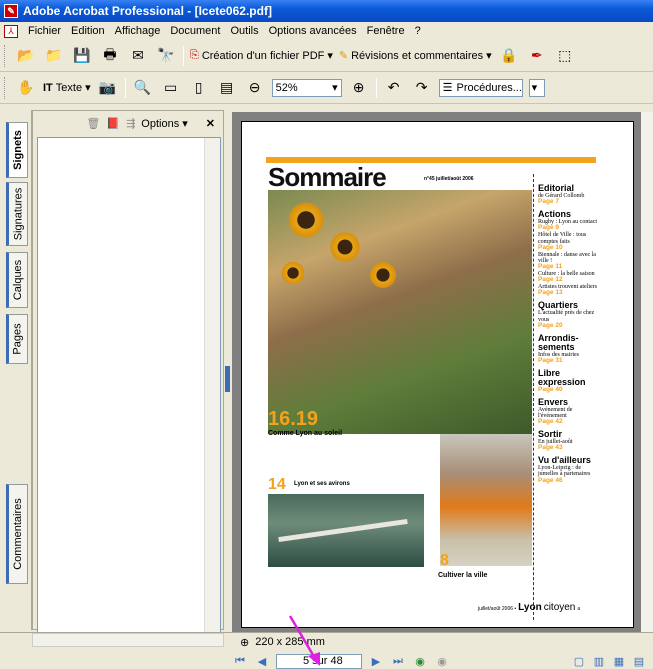 The height and width of the screenshot is (669, 653). I want to click on fit-page-icon: ▯, so click(199, 88).